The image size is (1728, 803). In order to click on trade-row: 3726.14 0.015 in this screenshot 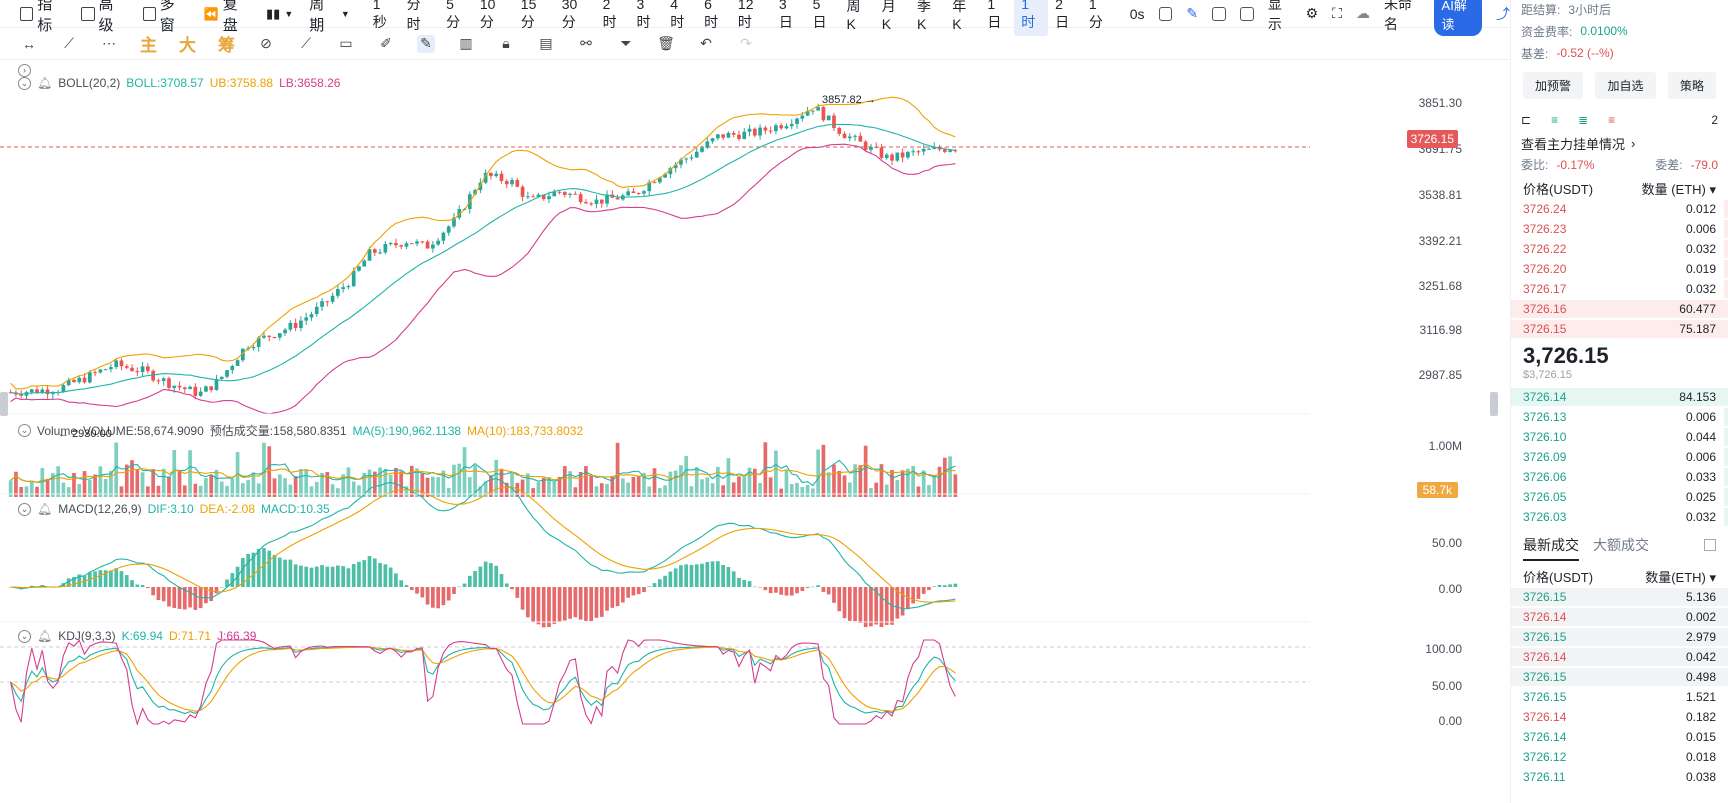, I will do `click(1619, 737)`.